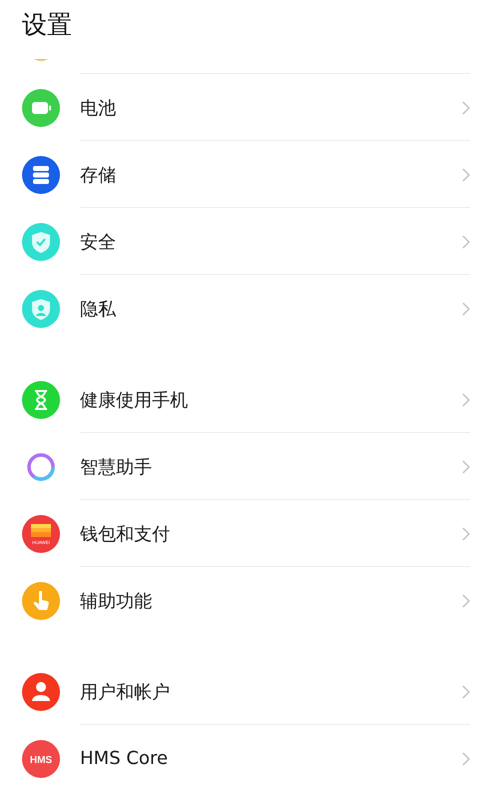  I want to click on item-label: 健康使用手机, so click(134, 400).